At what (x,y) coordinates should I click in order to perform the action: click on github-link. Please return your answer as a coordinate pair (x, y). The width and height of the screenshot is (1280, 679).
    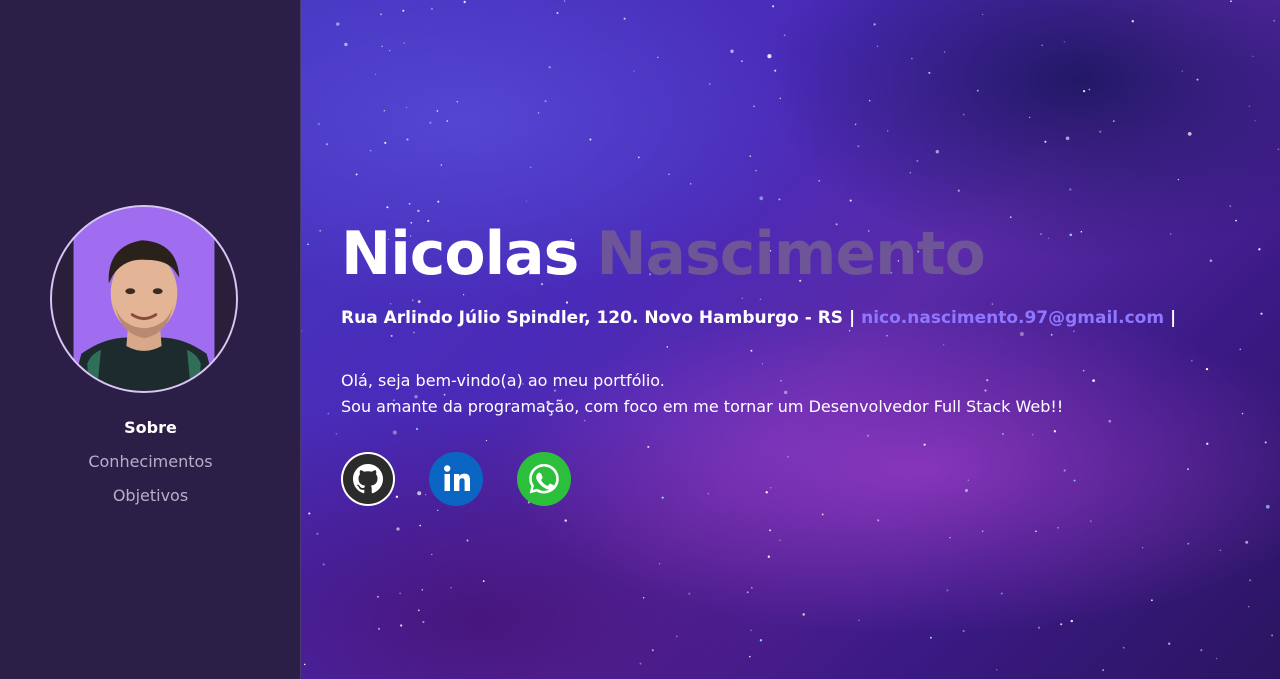
    Looking at the image, I should click on (368, 479).